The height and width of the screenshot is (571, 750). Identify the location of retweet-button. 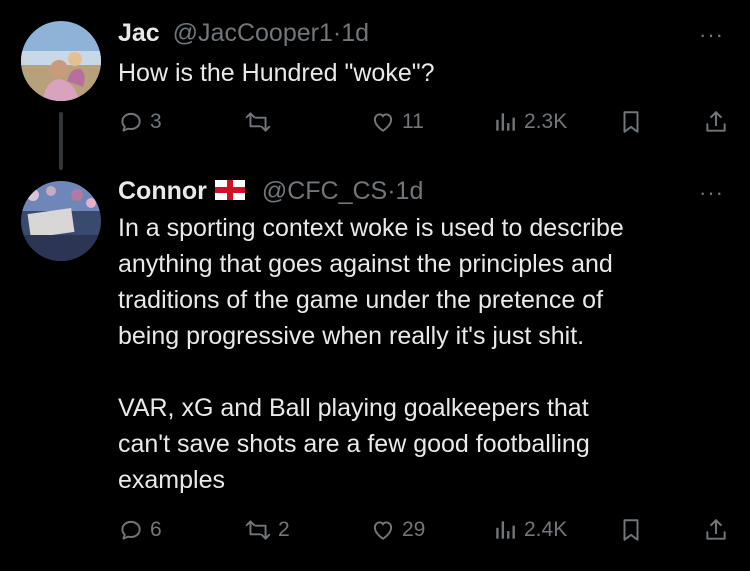
(261, 122).